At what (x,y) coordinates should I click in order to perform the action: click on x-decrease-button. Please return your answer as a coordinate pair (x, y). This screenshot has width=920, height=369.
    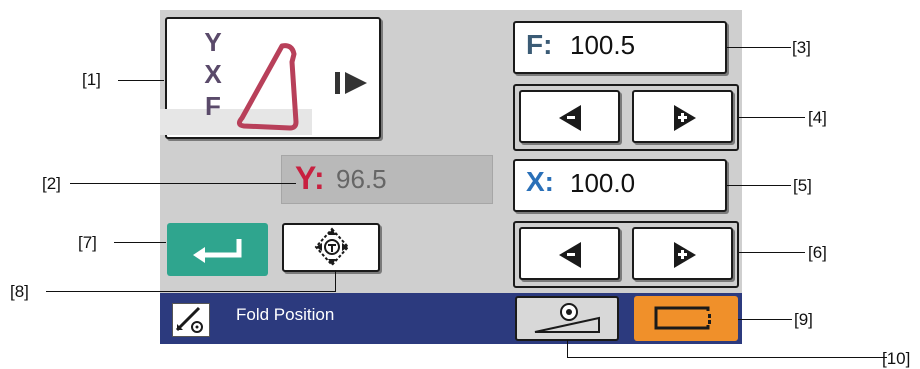
    Looking at the image, I should click on (569, 253).